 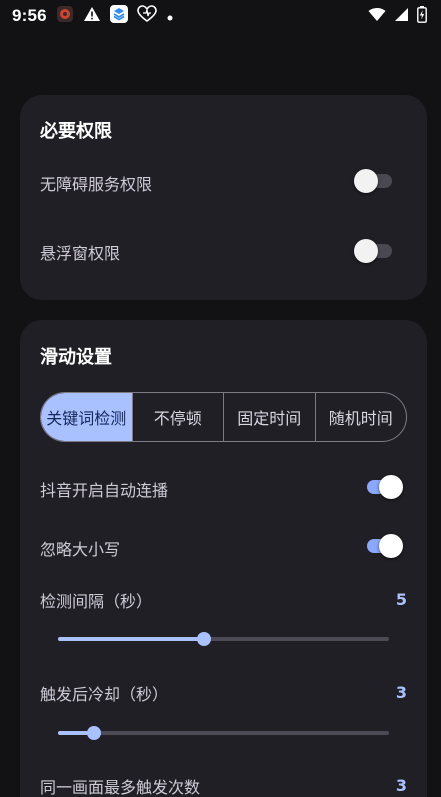 I want to click on layers-app-icon, so click(x=118, y=16).